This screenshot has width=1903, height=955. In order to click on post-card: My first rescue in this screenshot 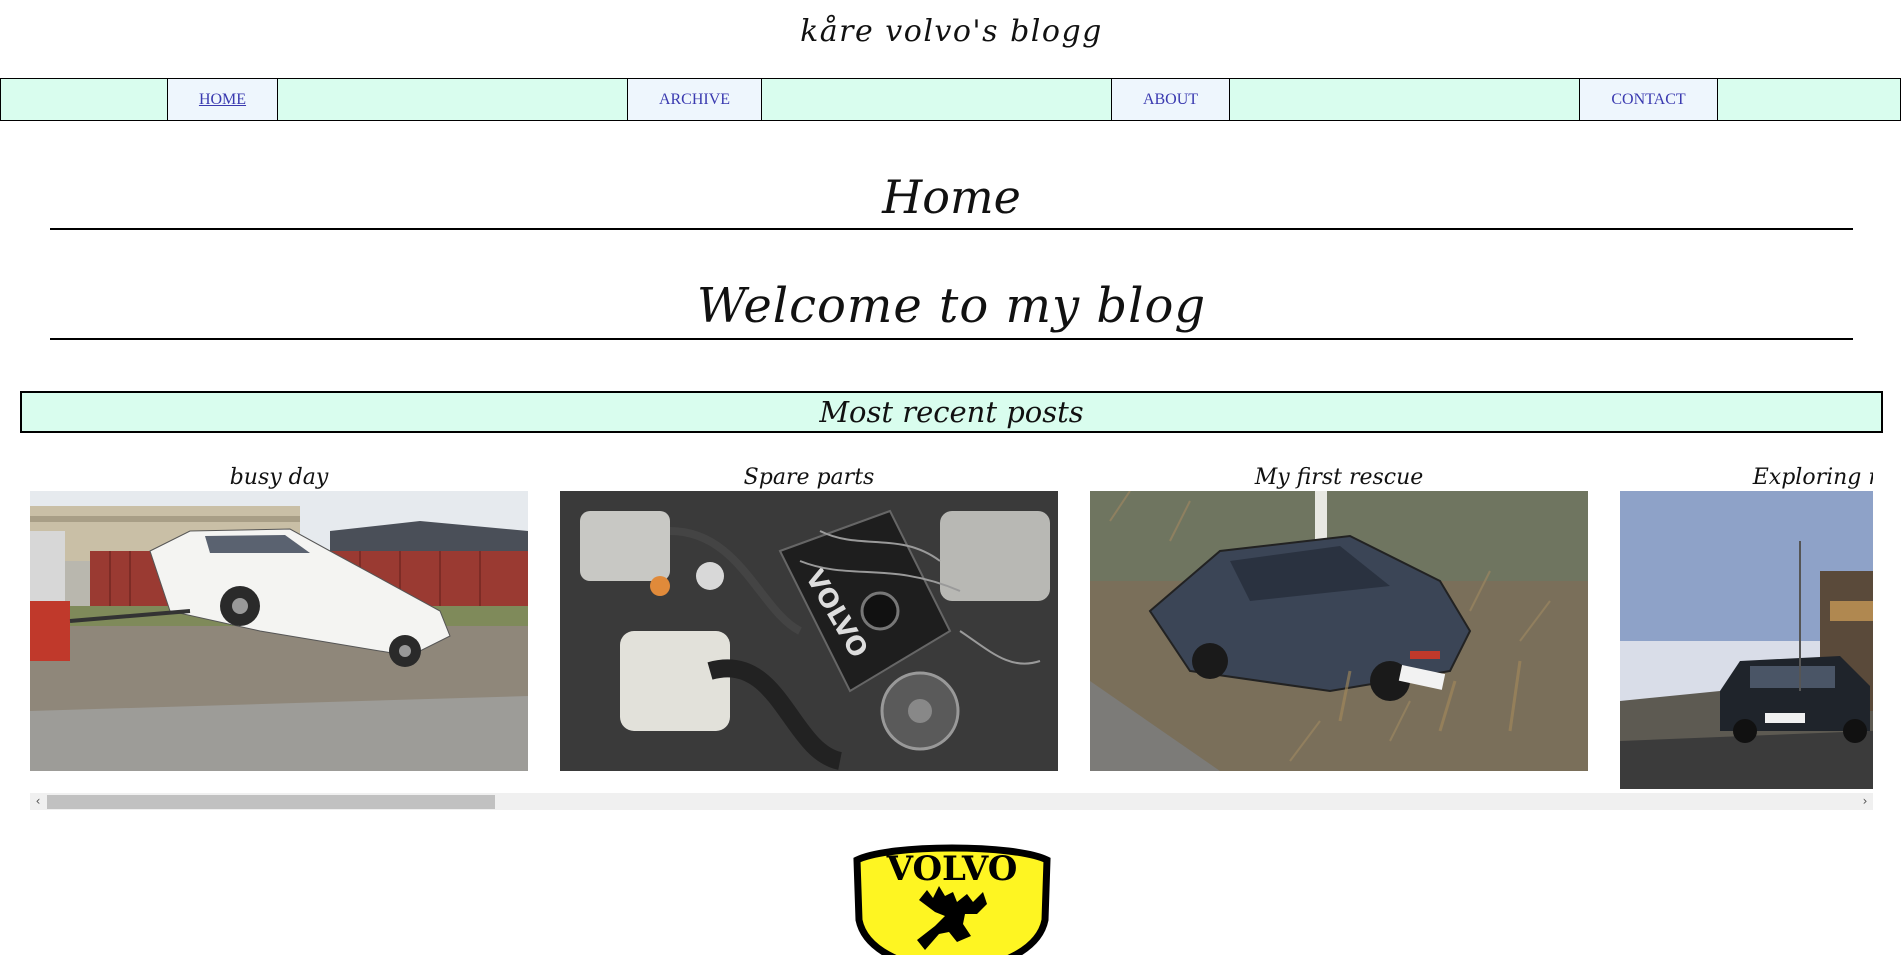, I will do `click(1339, 613)`.